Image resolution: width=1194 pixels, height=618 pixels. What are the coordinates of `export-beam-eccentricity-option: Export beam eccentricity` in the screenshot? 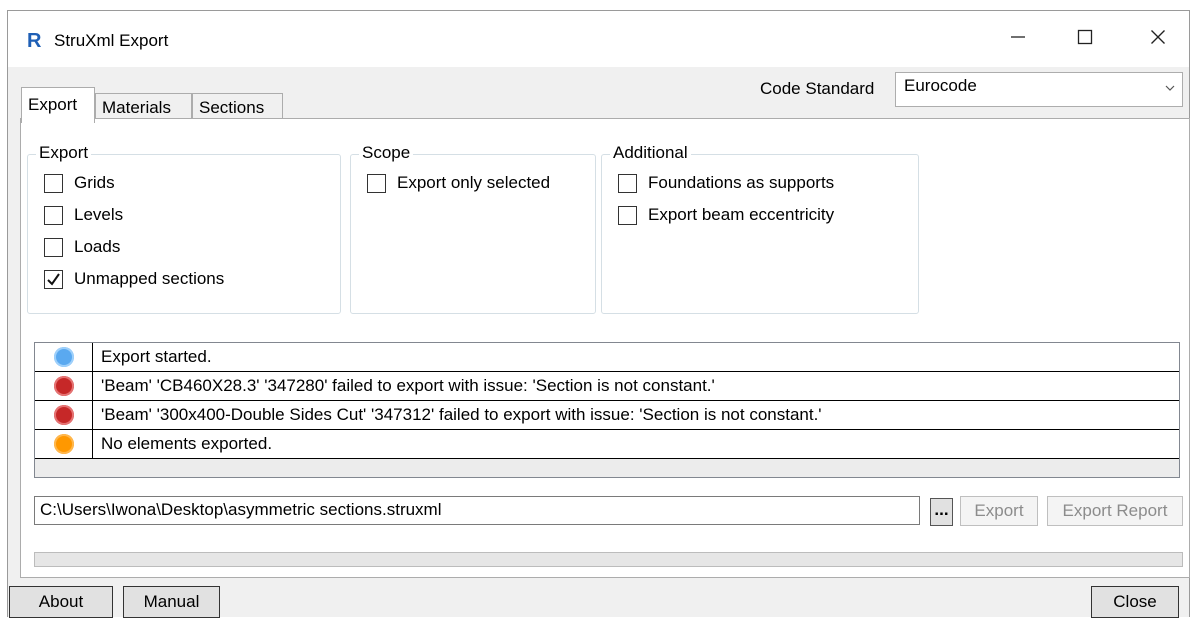 It's located at (726, 215).